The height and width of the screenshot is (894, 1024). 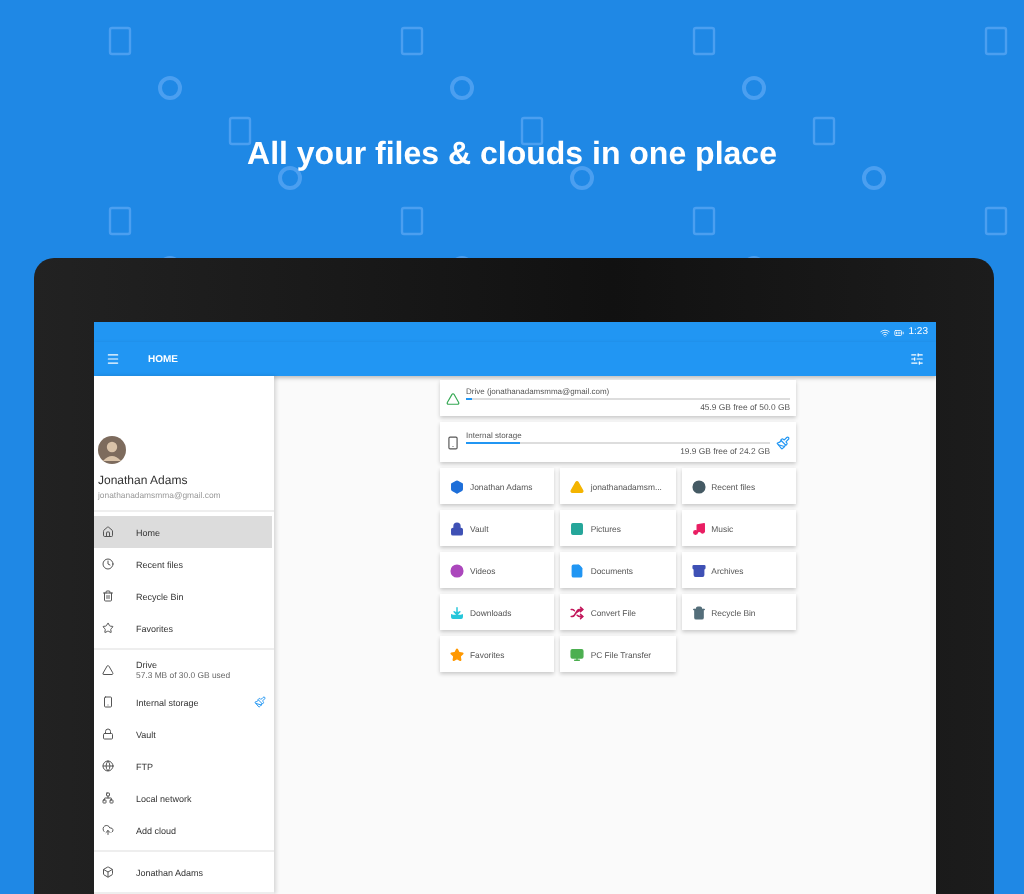 What do you see at coordinates (108, 564) in the screenshot?
I see `clock-icon` at bounding box center [108, 564].